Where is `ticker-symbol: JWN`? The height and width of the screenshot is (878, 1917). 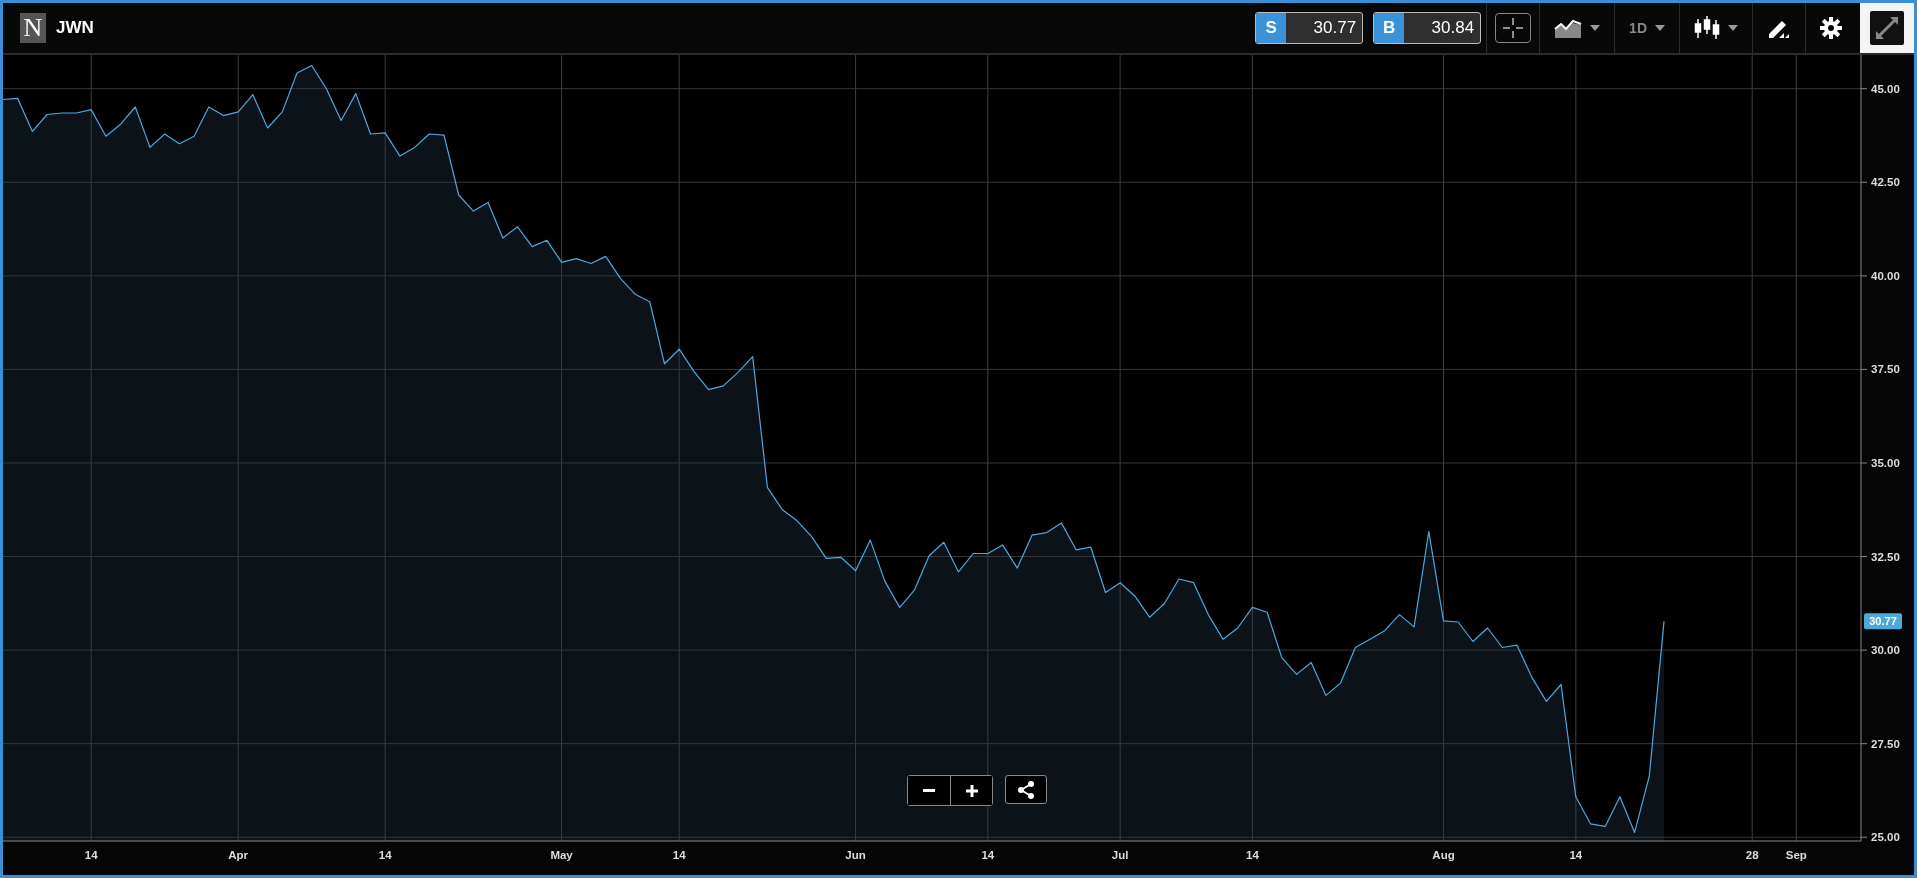 ticker-symbol: JWN is located at coordinates (75, 28).